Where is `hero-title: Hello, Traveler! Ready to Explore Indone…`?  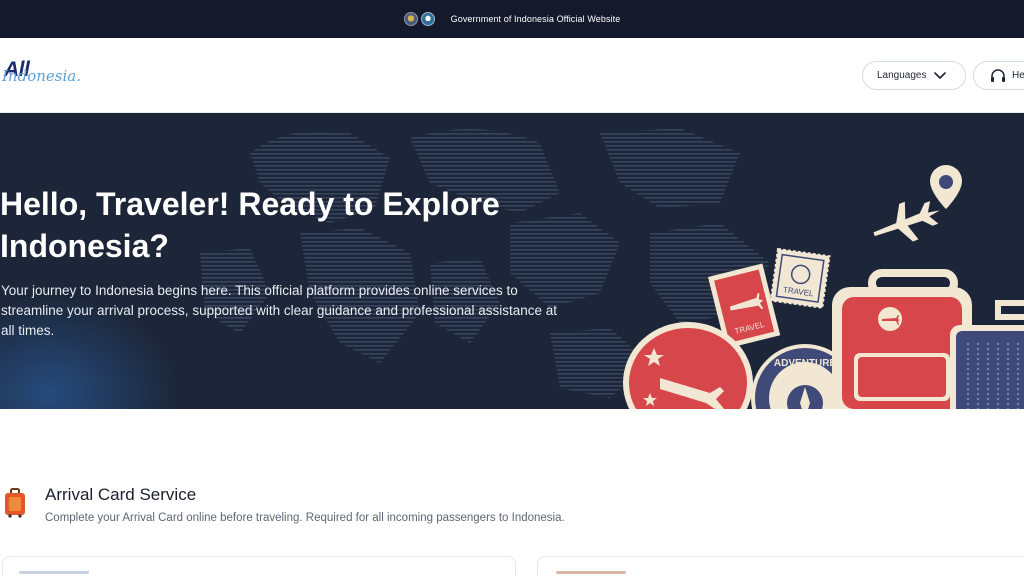 hero-title: Hello, Traveler! Ready to Explore Indone… is located at coordinates (250, 225).